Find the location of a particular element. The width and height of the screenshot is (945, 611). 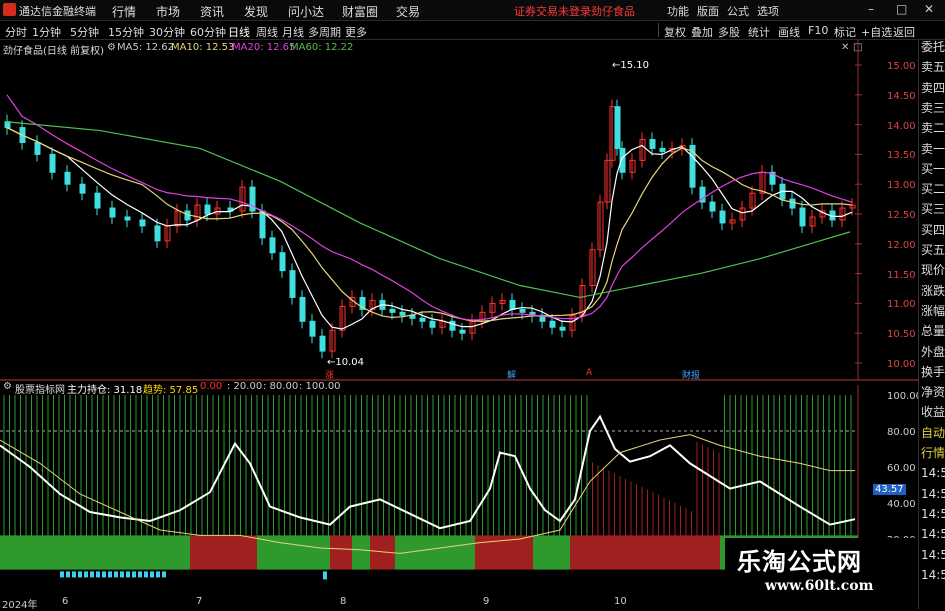

tool-adjust: 复权 is located at coordinates (675, 32).